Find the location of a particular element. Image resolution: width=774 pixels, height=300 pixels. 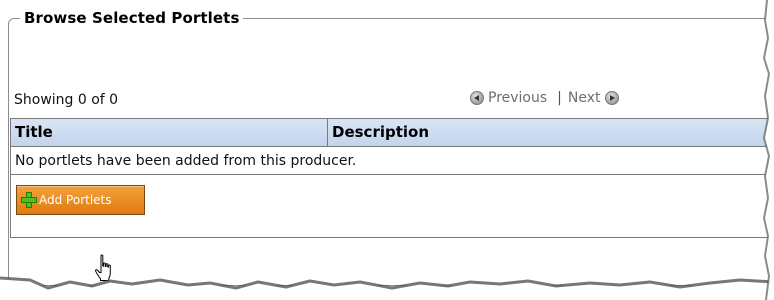

table-header-row: Title Description is located at coordinates (392, 133).